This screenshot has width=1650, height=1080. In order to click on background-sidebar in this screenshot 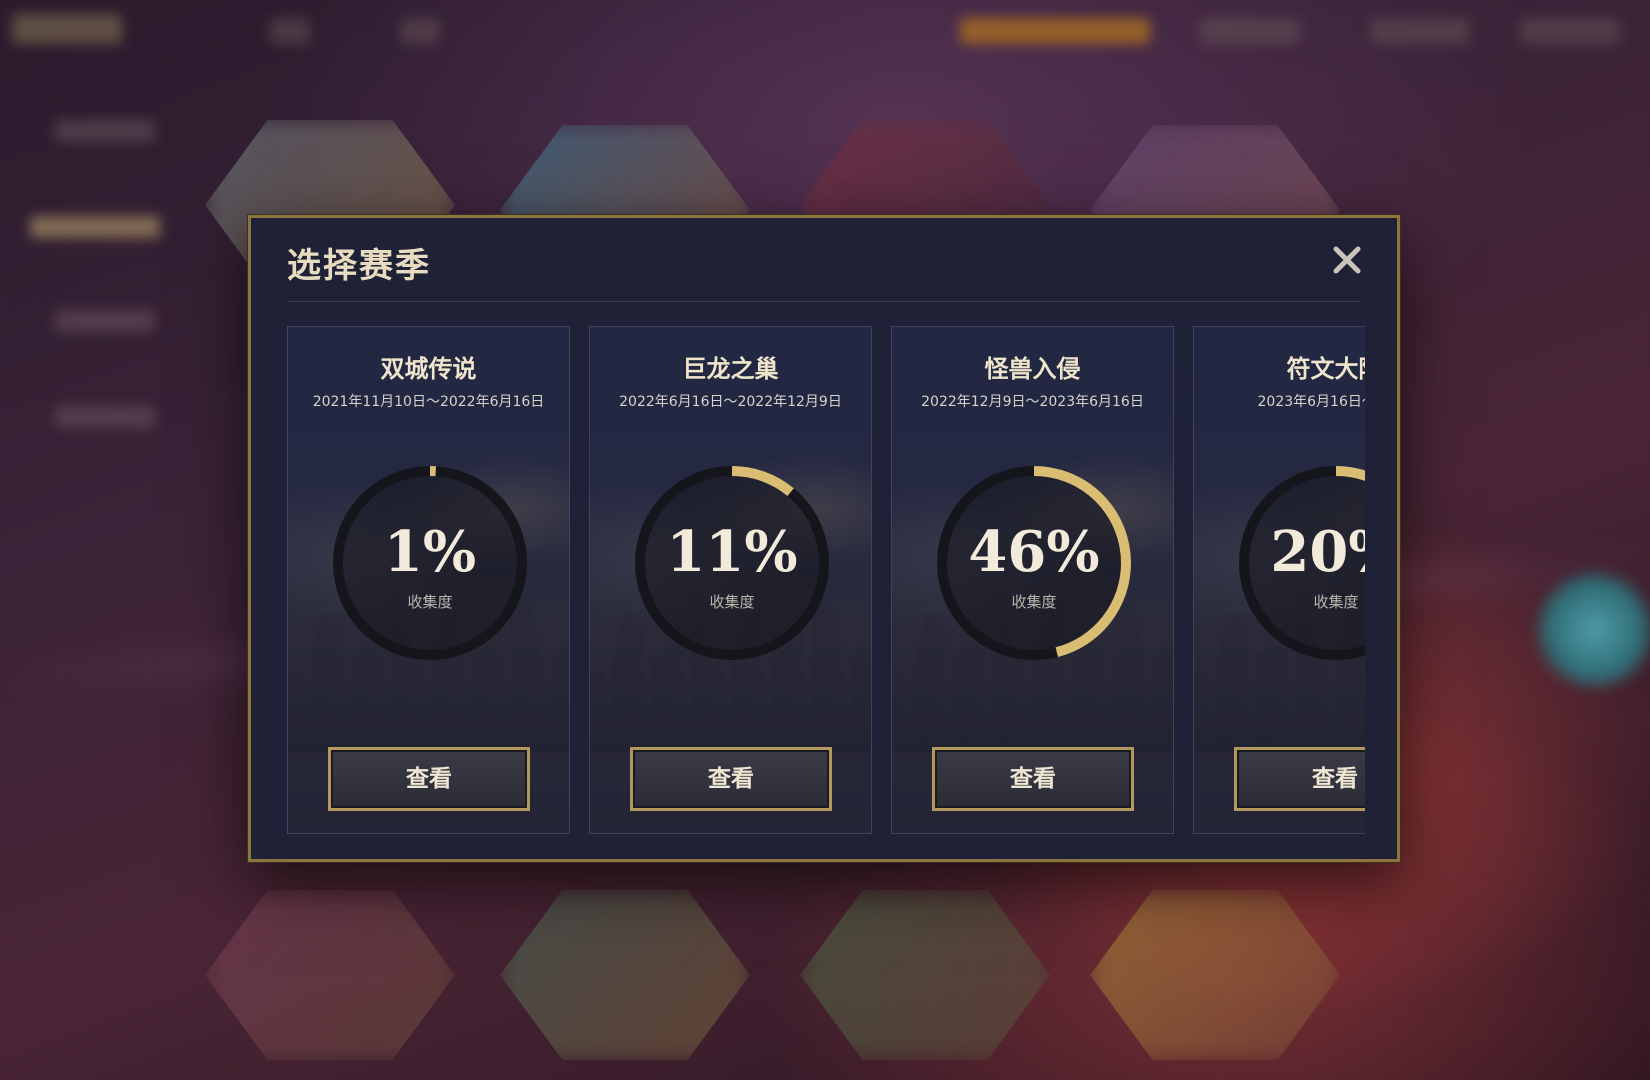, I will do `click(90, 290)`.